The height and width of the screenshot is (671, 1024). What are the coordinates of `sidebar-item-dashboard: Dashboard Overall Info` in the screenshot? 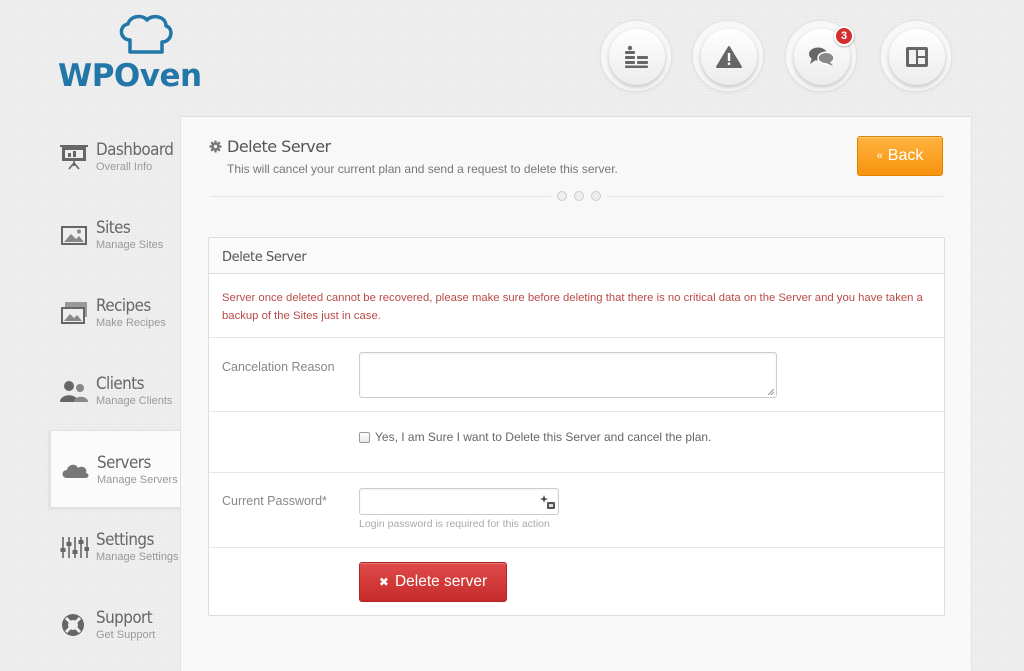 It's located at (116, 157).